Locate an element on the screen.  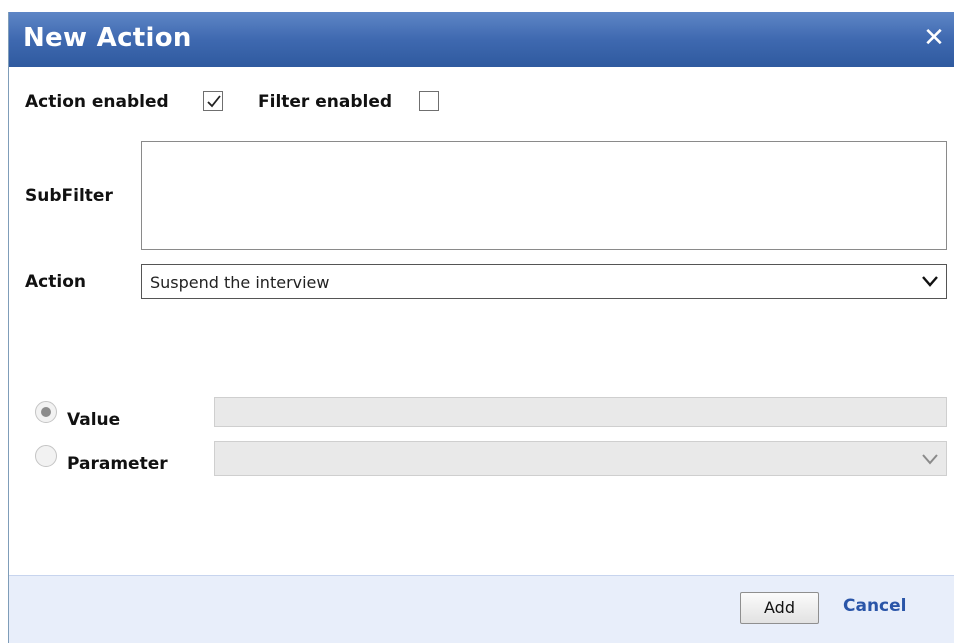
action-label: Action is located at coordinates (55, 282).